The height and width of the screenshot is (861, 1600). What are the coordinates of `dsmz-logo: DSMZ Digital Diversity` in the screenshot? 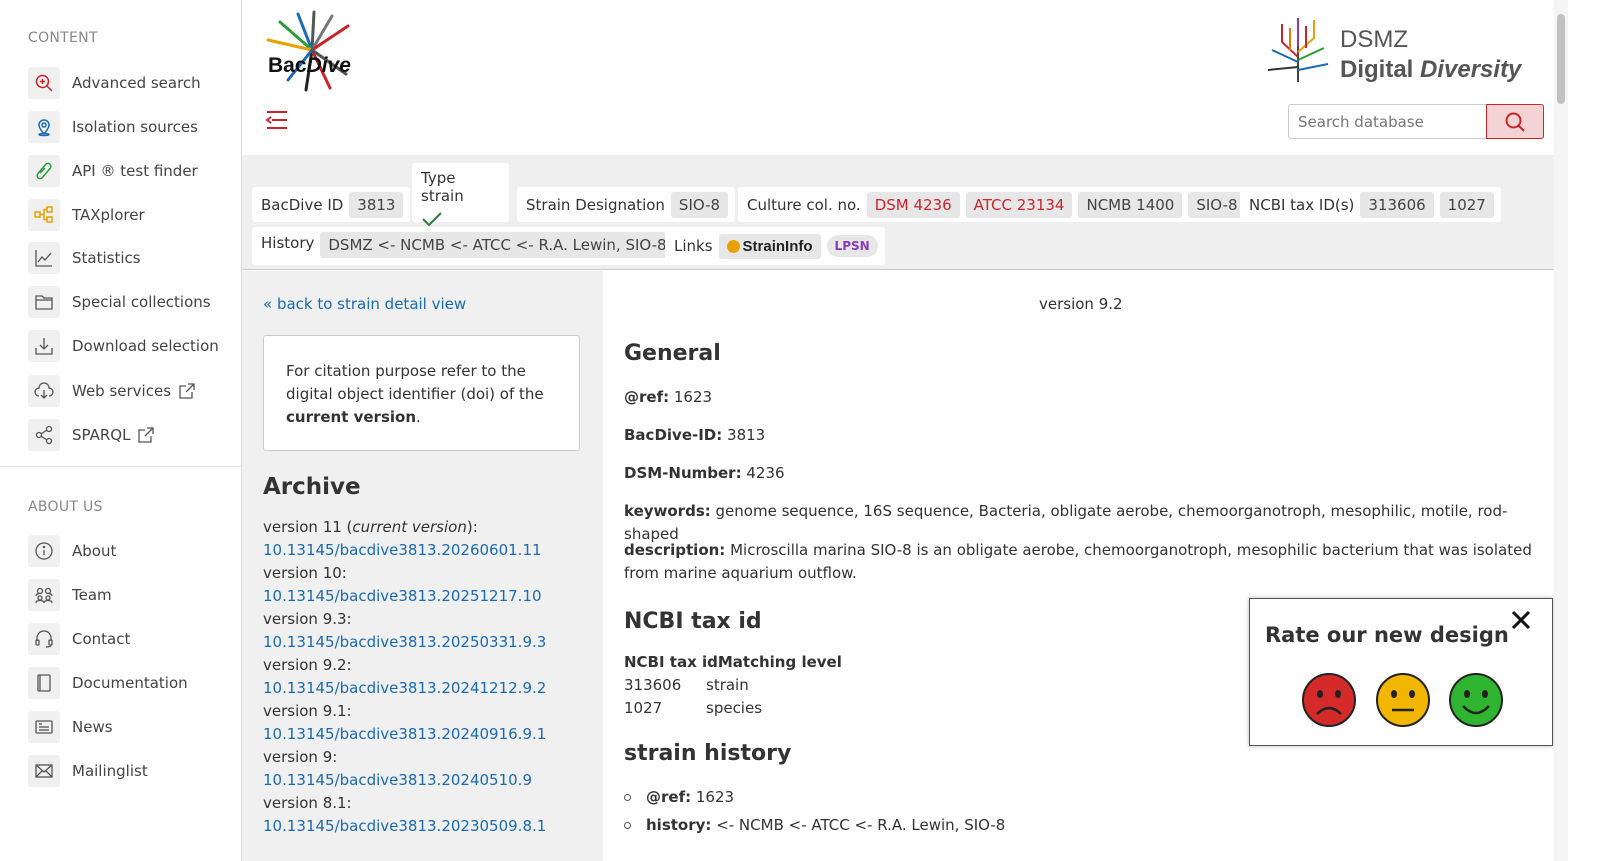 It's located at (1397, 49).